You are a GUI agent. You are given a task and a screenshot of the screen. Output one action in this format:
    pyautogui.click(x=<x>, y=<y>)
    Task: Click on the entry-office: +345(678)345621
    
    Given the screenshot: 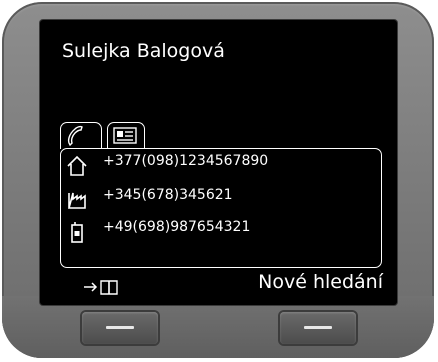 What is the action you would take?
    pyautogui.click(x=211, y=199)
    